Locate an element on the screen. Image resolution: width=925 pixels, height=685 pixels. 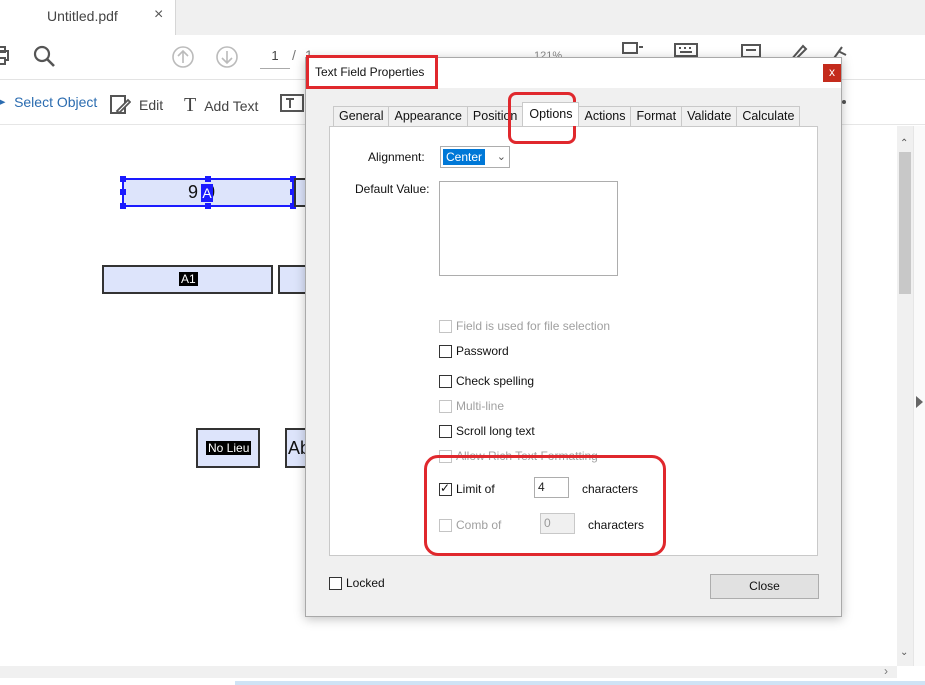
edit-label: Edit is located at coordinates (151, 105).